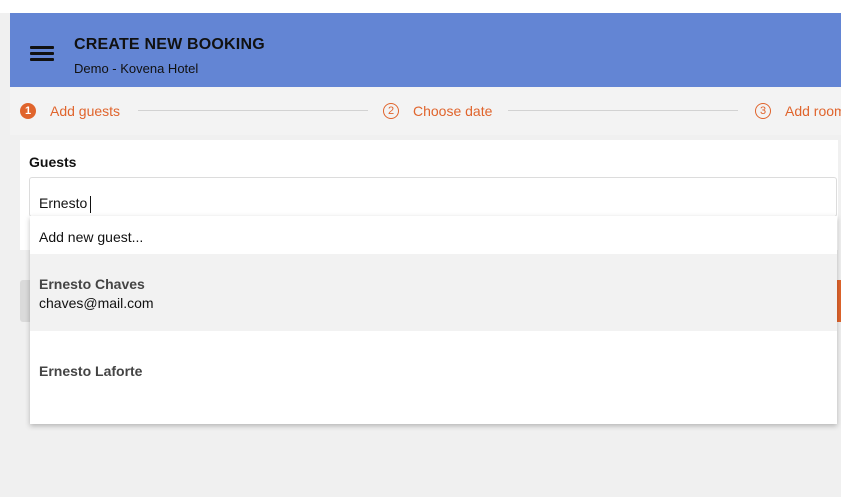 The width and height of the screenshot is (841, 497). I want to click on step-2-label: Choose date, so click(453, 111).